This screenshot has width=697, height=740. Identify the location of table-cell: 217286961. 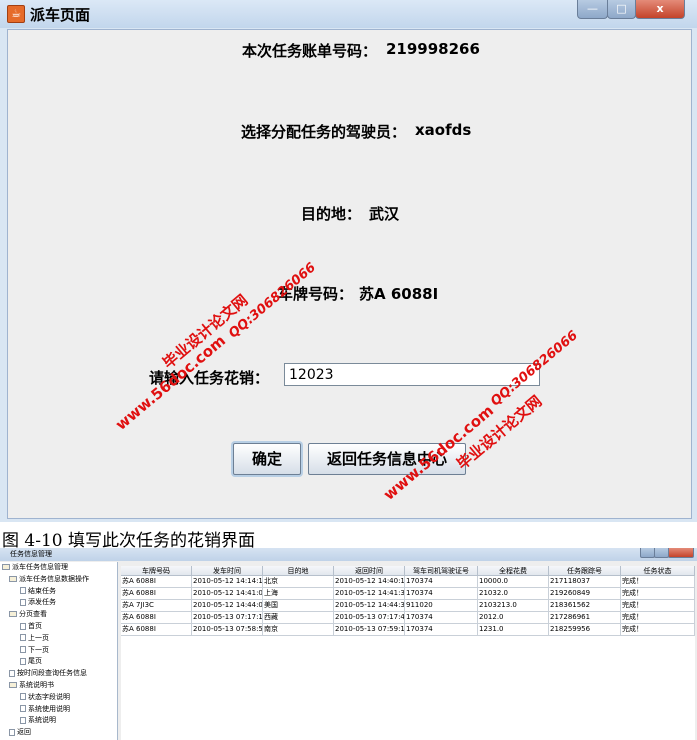
(585, 618).